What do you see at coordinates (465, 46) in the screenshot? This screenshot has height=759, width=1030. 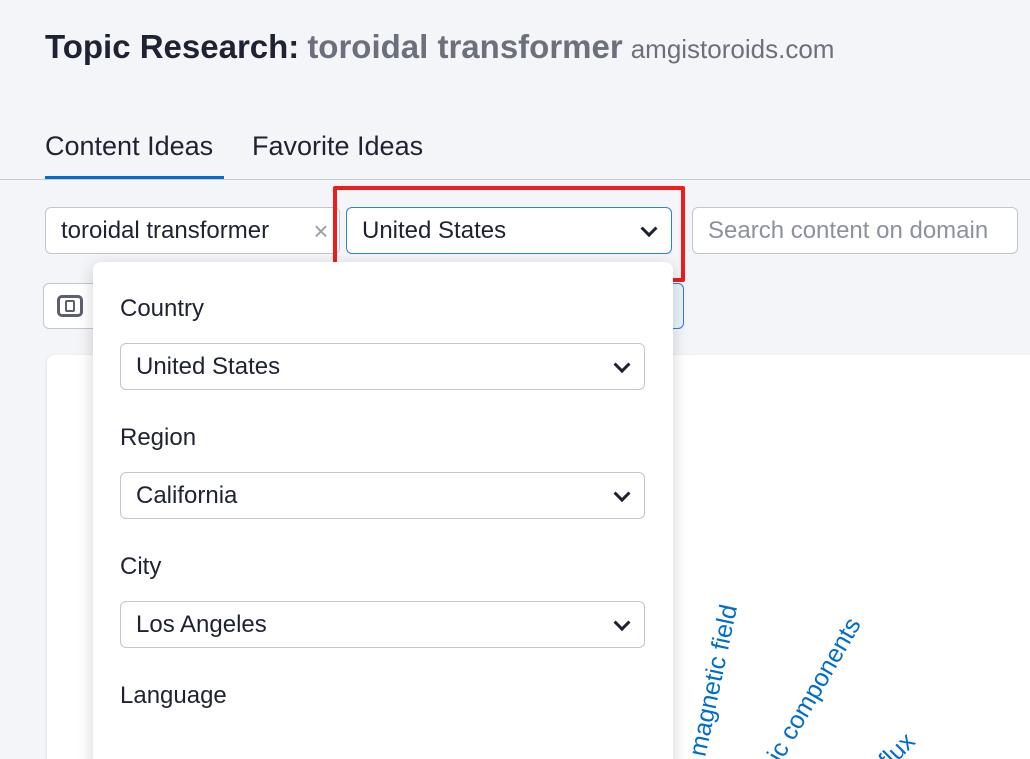 I see `page-title-keyword: toroidal transformer` at bounding box center [465, 46].